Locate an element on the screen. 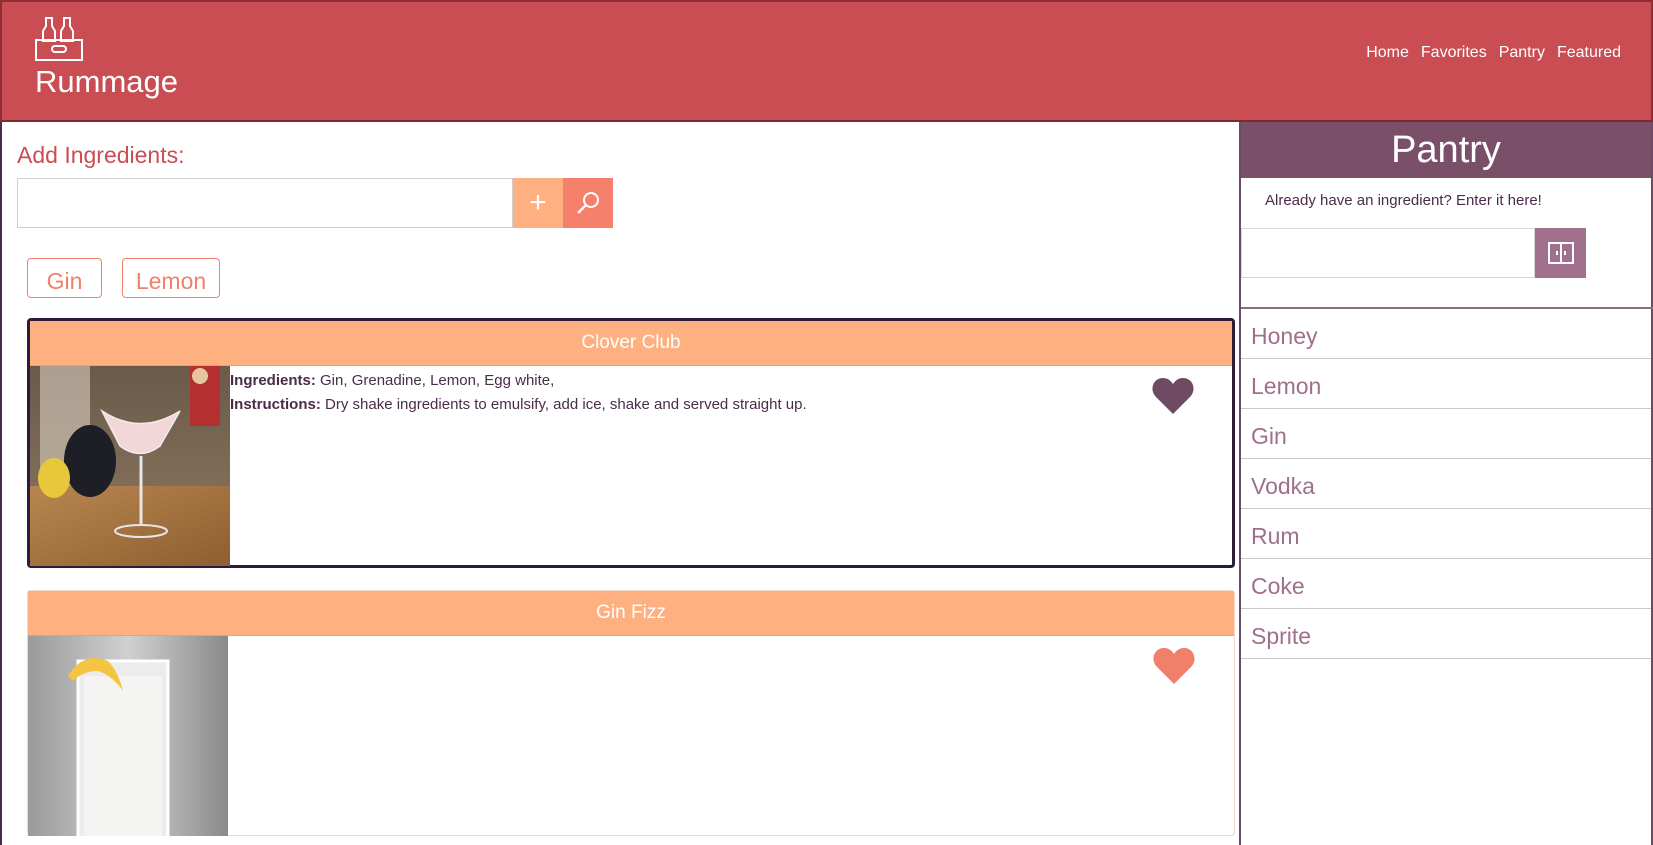 This screenshot has width=1653, height=845. ingredient-input is located at coordinates (265, 203).